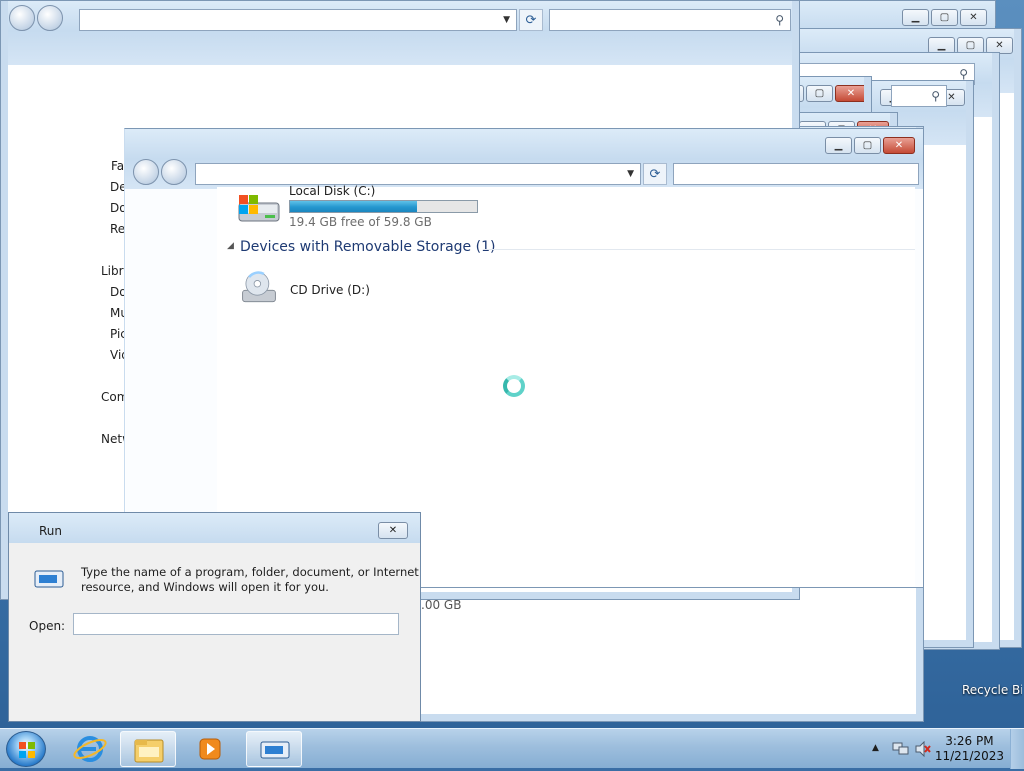  I want to click on system-tray: ▲ 3:26 PM 11/21/2023, so click(944, 749).